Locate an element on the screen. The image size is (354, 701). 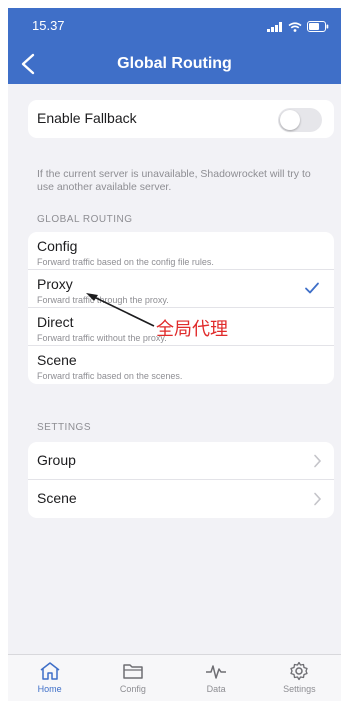
status-icons is located at coordinates (298, 26).